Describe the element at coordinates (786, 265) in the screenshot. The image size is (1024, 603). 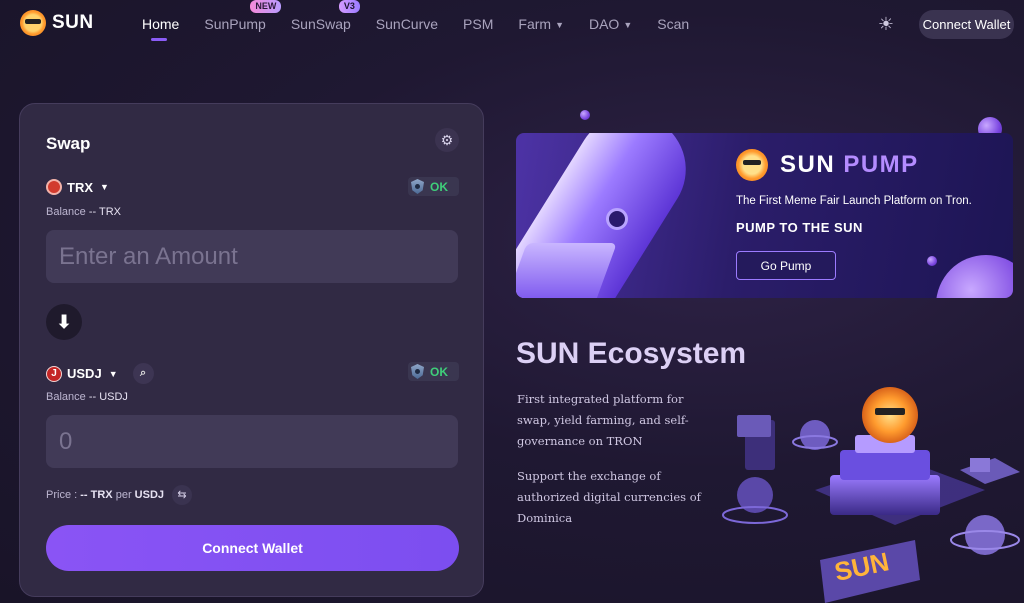
I see `go-pump-button: Go Pump` at that location.